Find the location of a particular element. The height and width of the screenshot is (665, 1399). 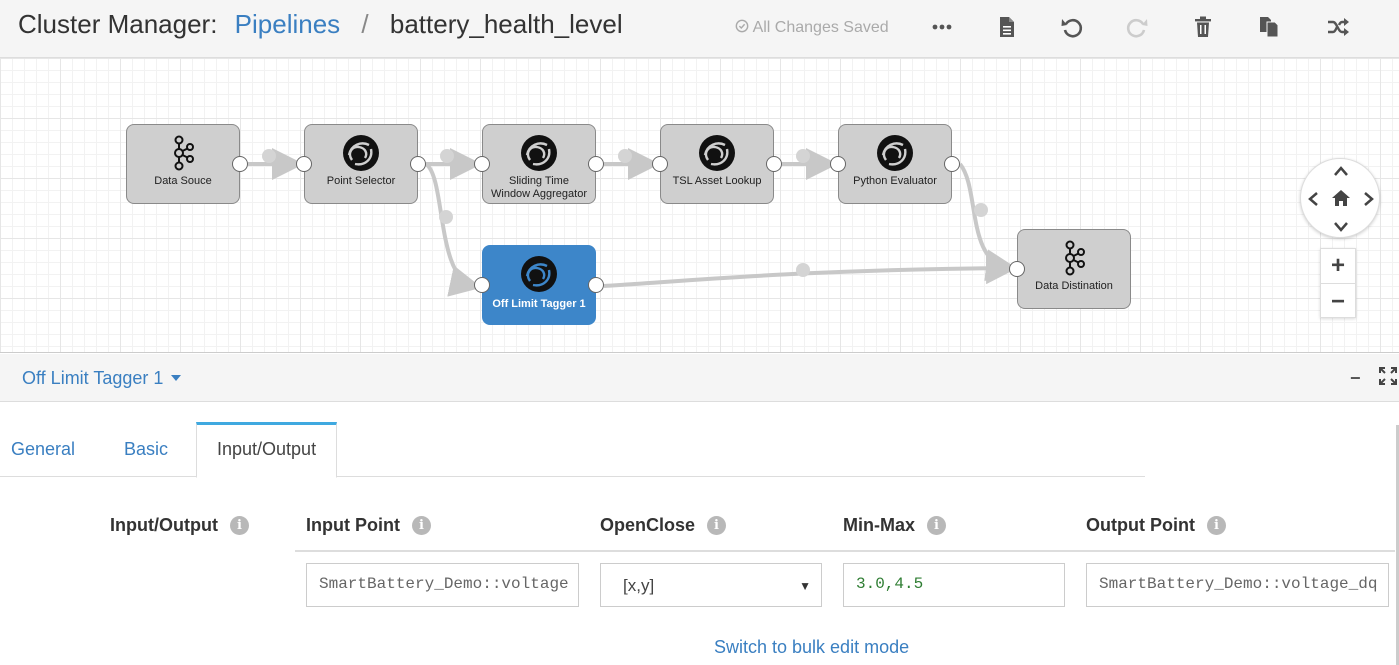

document-icon is located at coordinates (1007, 27).